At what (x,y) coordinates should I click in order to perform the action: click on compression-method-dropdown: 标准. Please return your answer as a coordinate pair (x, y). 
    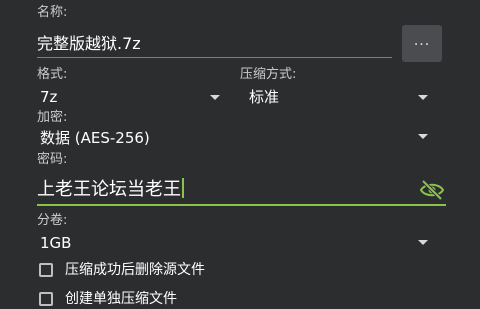
    Looking at the image, I should click on (264, 97).